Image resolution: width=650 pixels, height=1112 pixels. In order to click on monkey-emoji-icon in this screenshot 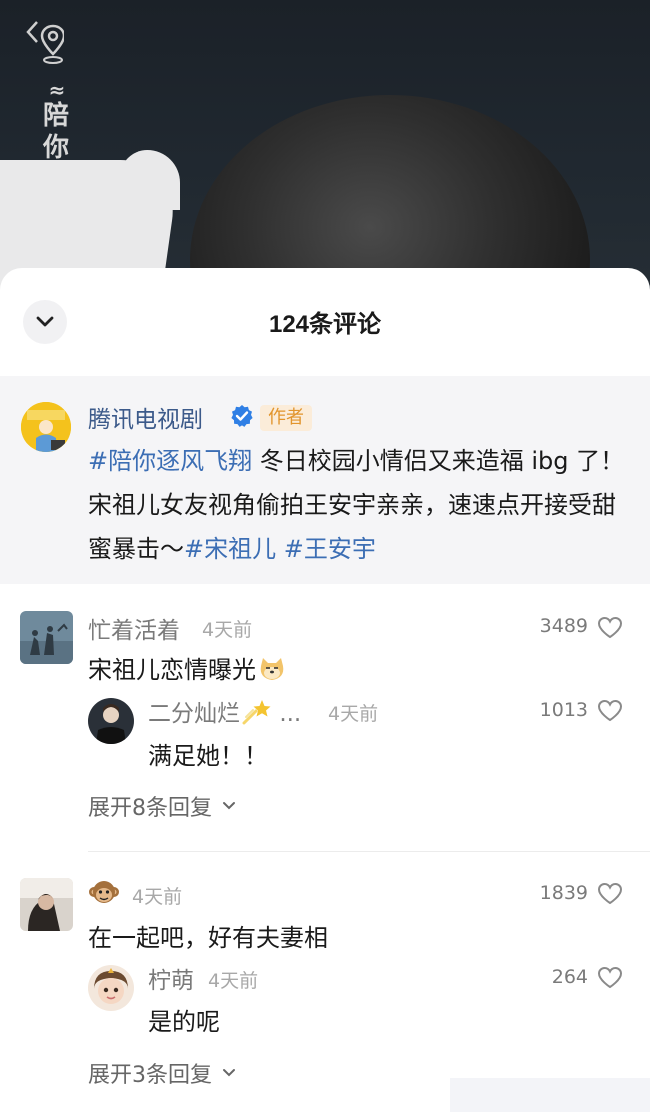, I will do `click(104, 893)`.